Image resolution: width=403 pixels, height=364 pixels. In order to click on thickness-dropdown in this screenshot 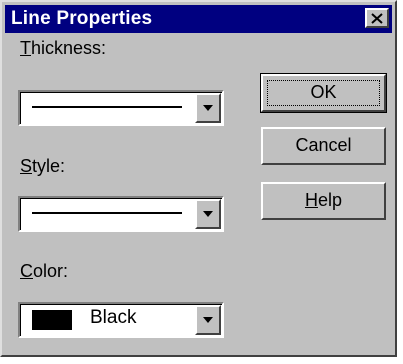, I will do `click(121, 108)`.